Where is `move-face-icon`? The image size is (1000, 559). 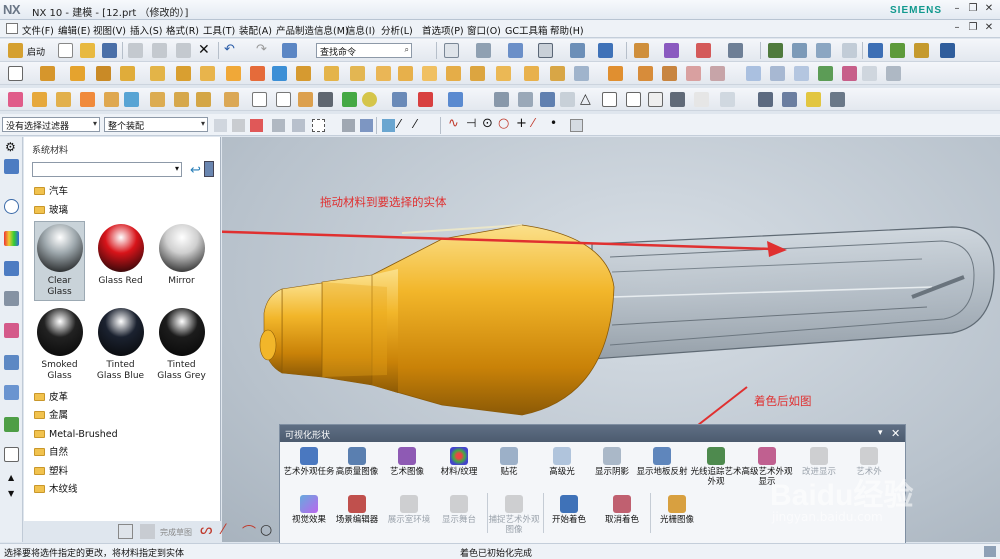
move-face-icon is located at coordinates (669, 73).